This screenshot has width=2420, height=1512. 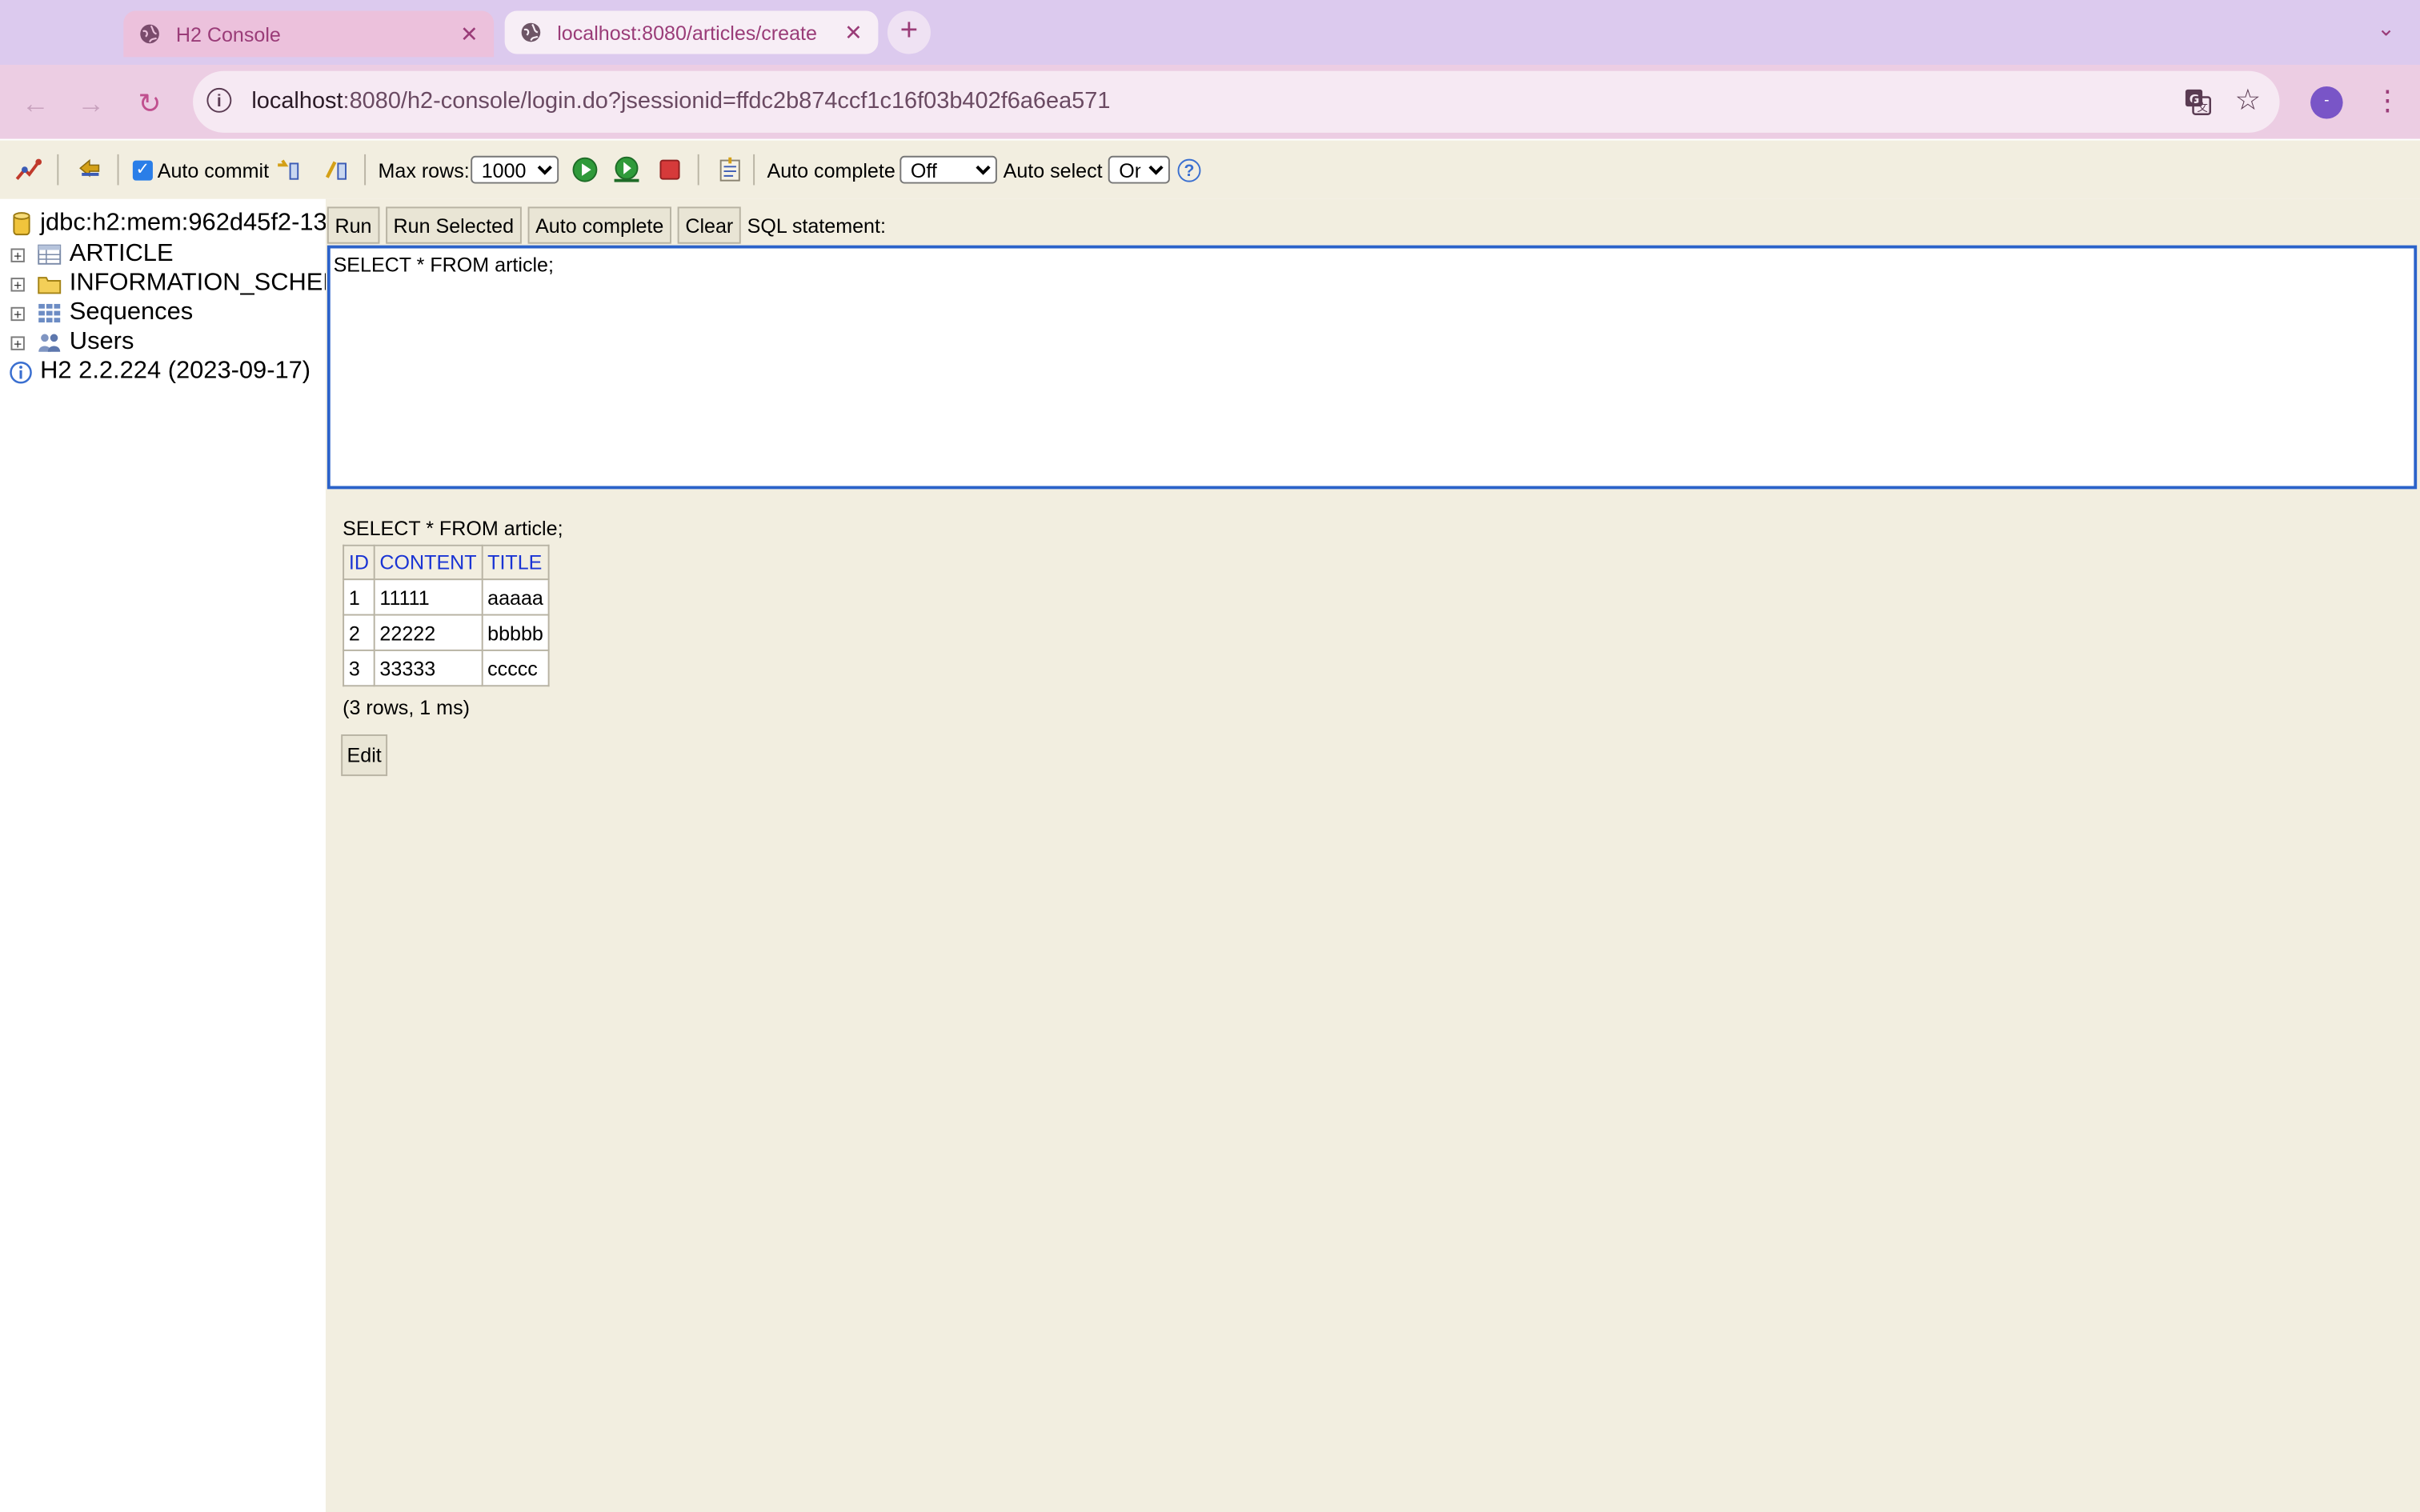 I want to click on table-icon, so click(x=50, y=254).